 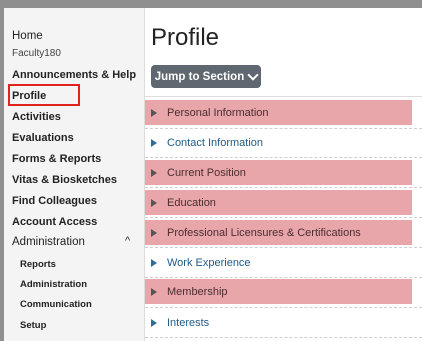 What do you see at coordinates (283, 142) in the screenshot?
I see `section-contact-information: Contact Information` at bounding box center [283, 142].